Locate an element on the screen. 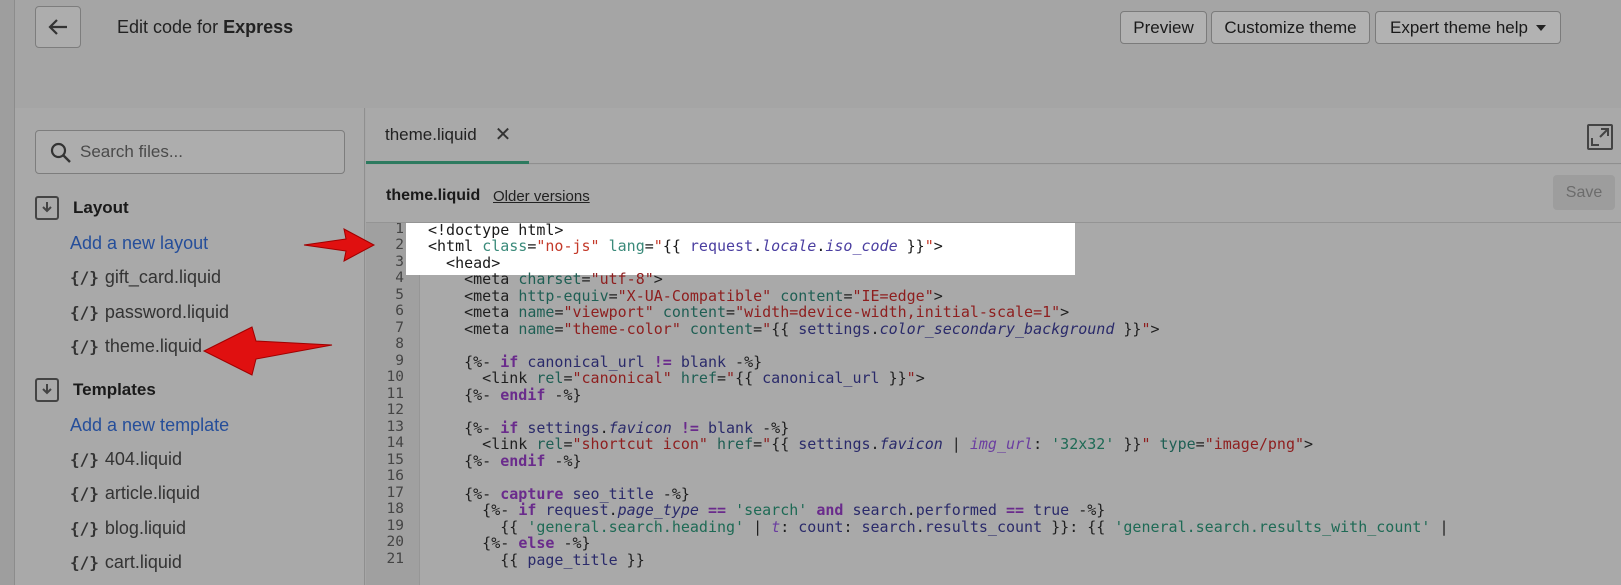 This screenshot has height=585, width=1621. file-gift-card: {/} gift_card.liquid is located at coordinates (145, 277).